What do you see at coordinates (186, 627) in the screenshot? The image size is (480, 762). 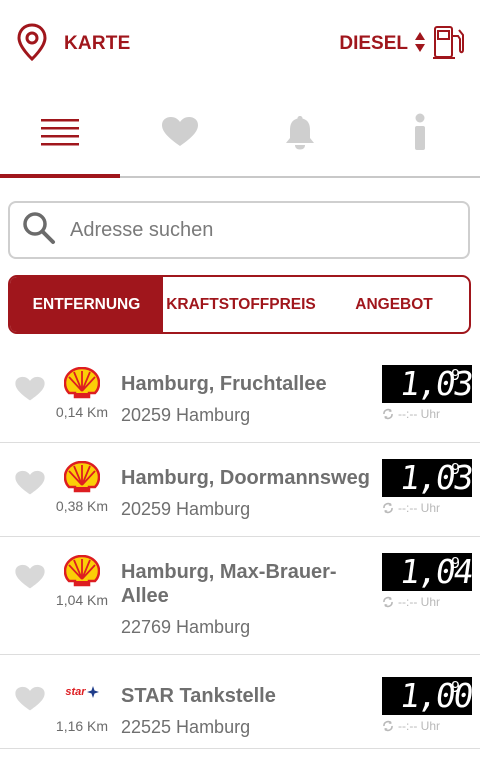 I see `station-city: 22769 Hamburg` at bounding box center [186, 627].